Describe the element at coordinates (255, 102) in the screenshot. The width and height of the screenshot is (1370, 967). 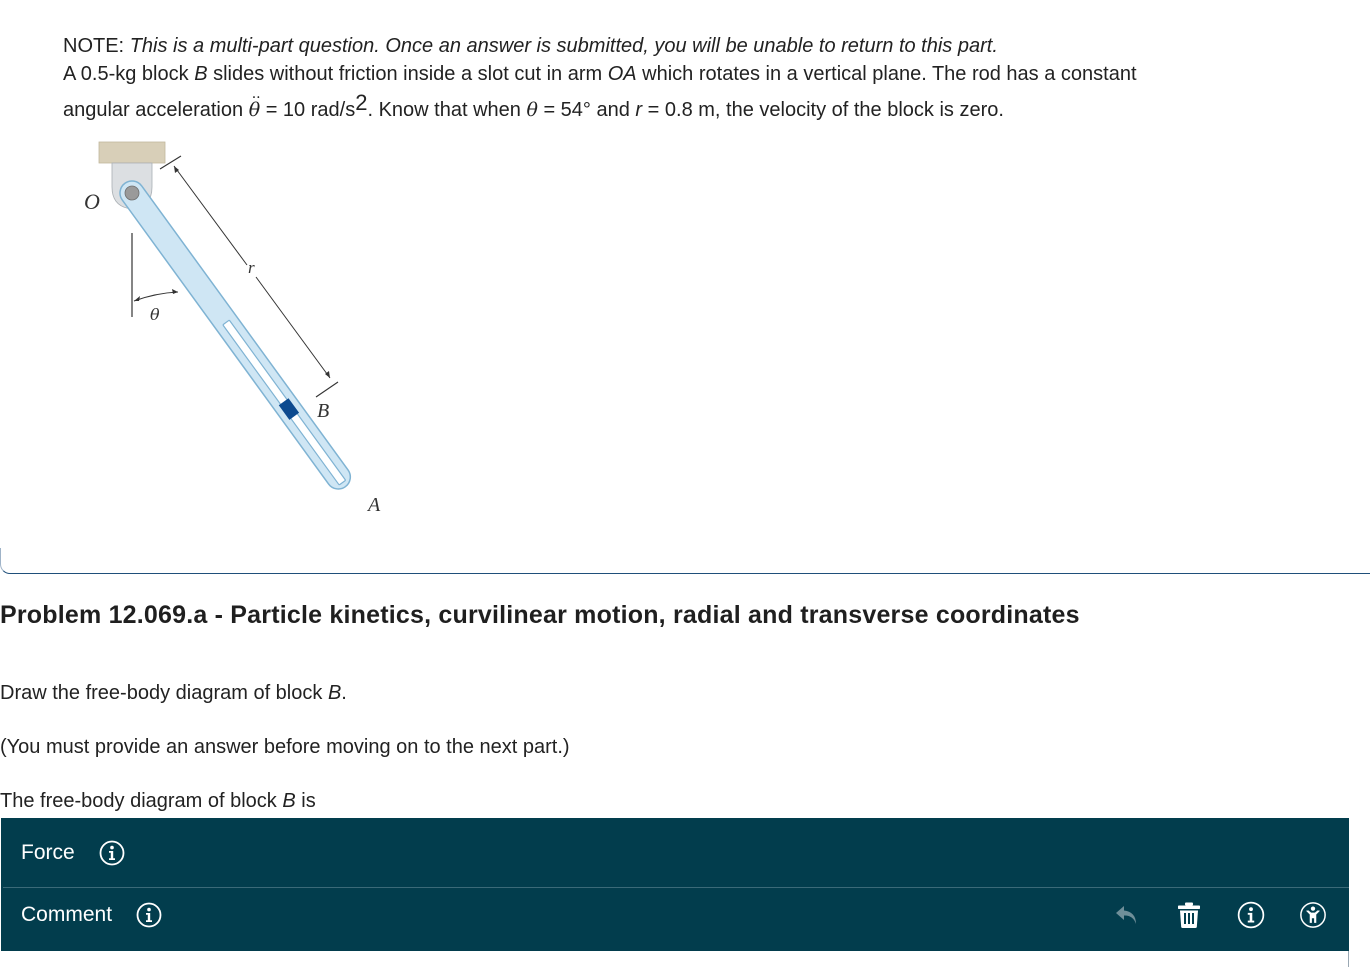
I see `theta-double-dot-symbol: θ` at that location.